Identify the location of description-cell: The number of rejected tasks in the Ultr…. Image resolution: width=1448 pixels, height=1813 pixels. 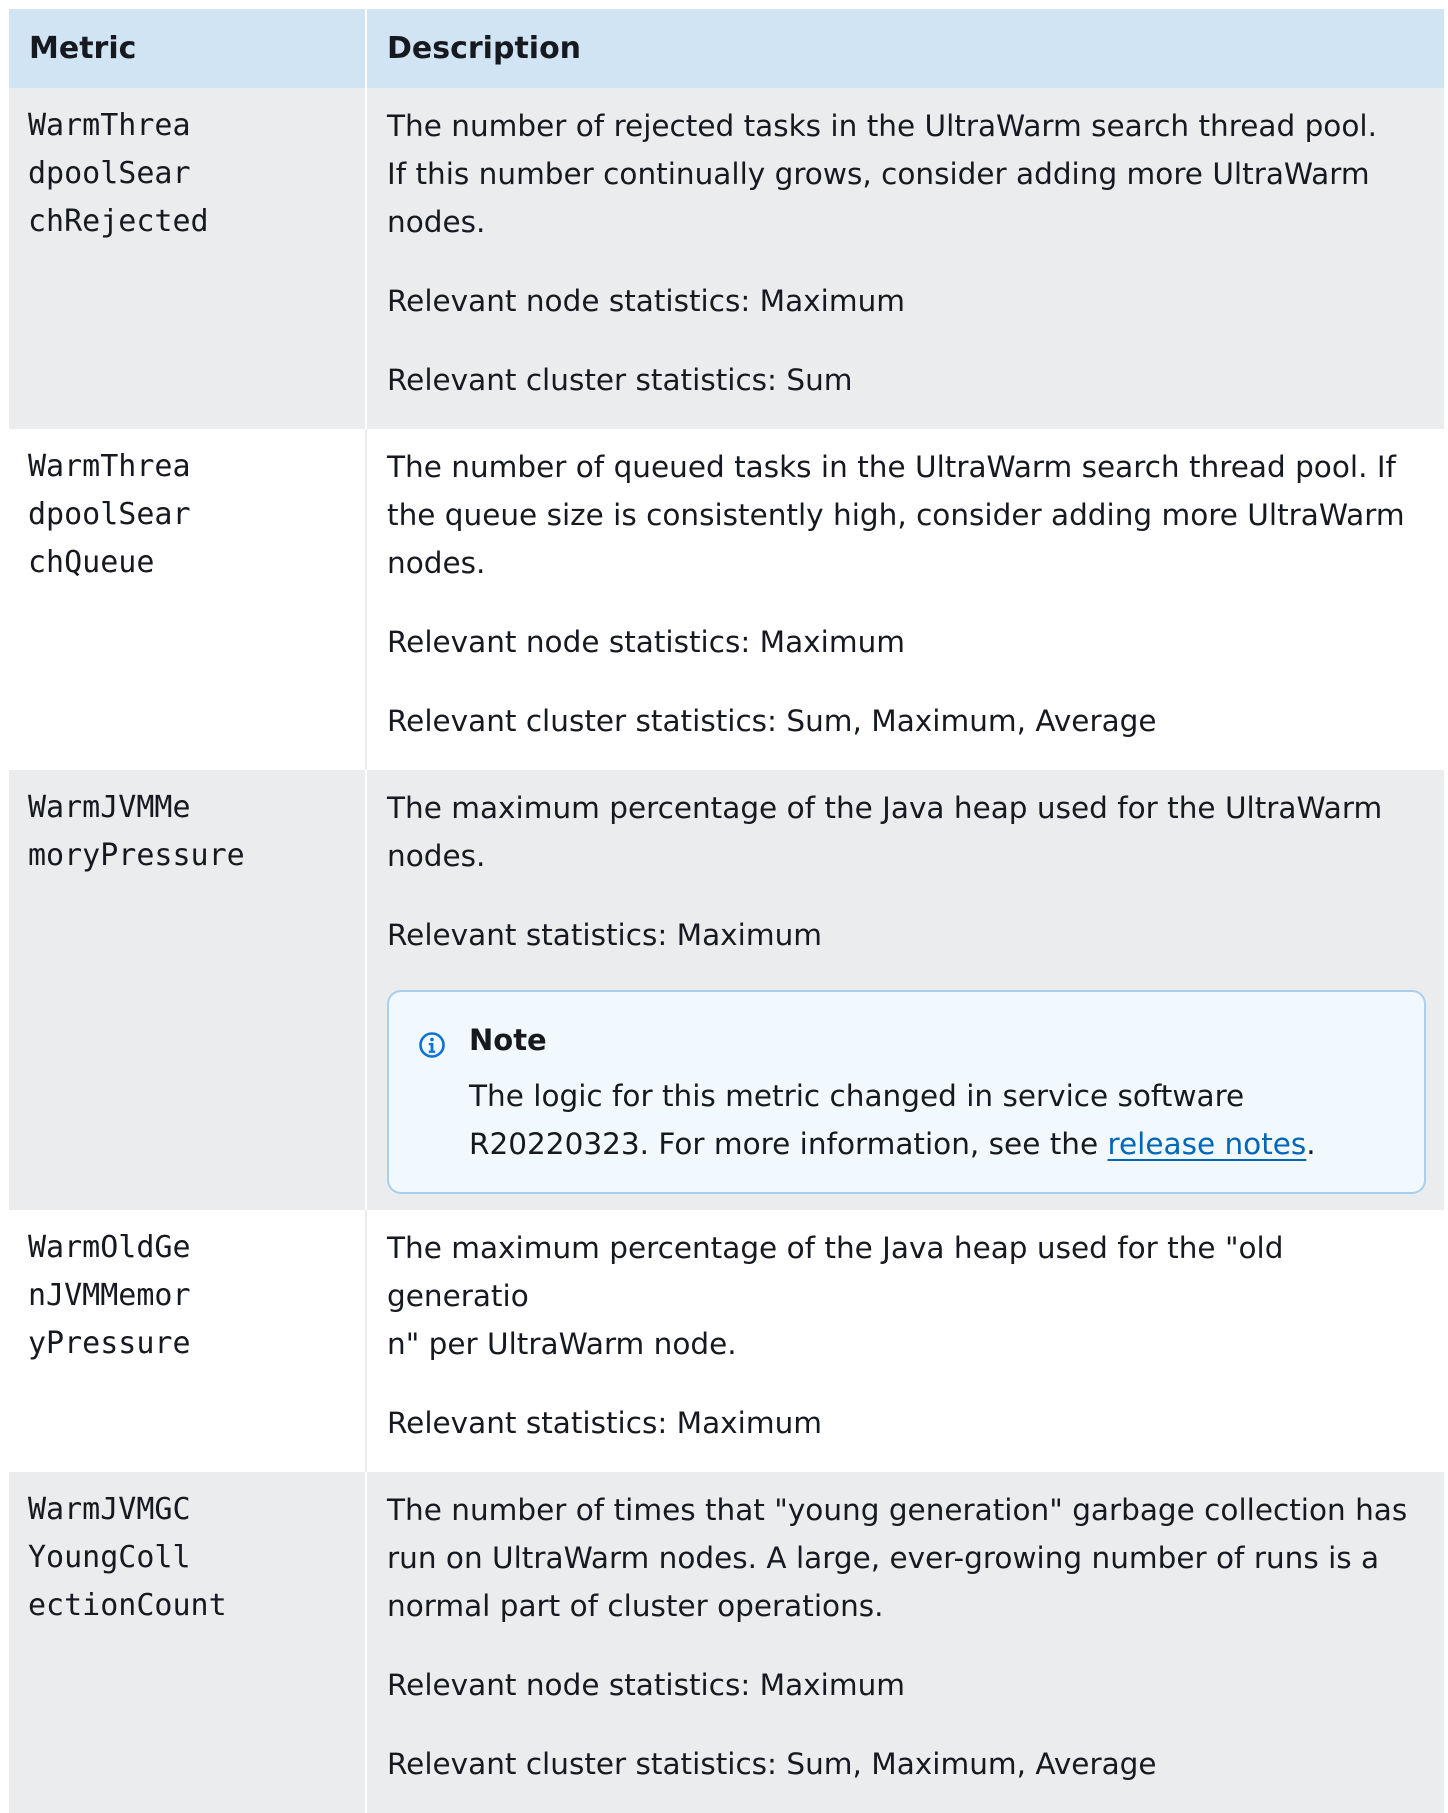
(904, 258).